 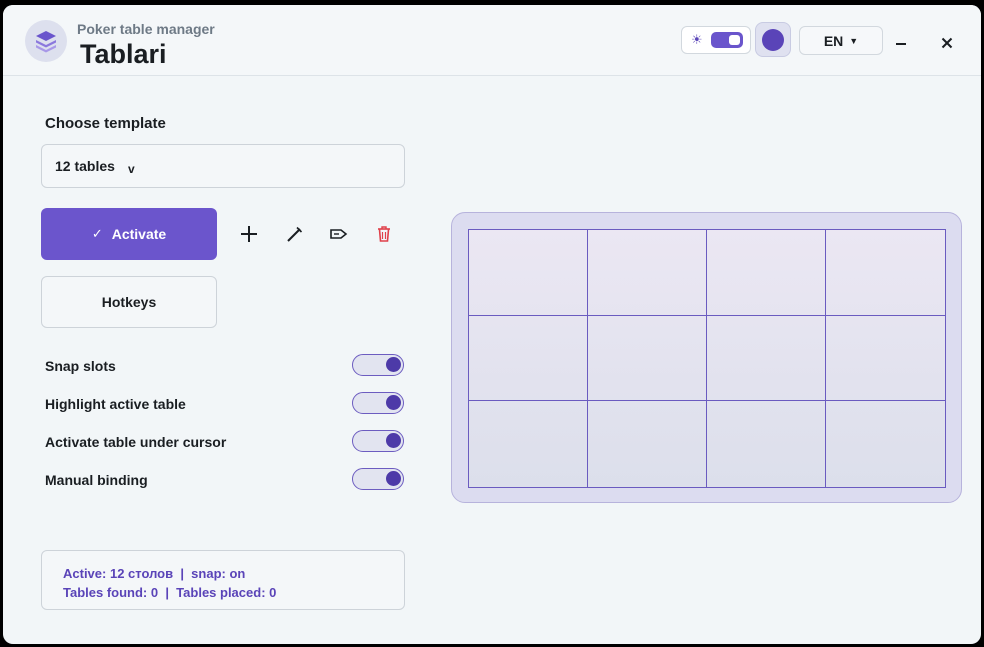 What do you see at coordinates (223, 166) in the screenshot?
I see `template-select: 12 tables v` at bounding box center [223, 166].